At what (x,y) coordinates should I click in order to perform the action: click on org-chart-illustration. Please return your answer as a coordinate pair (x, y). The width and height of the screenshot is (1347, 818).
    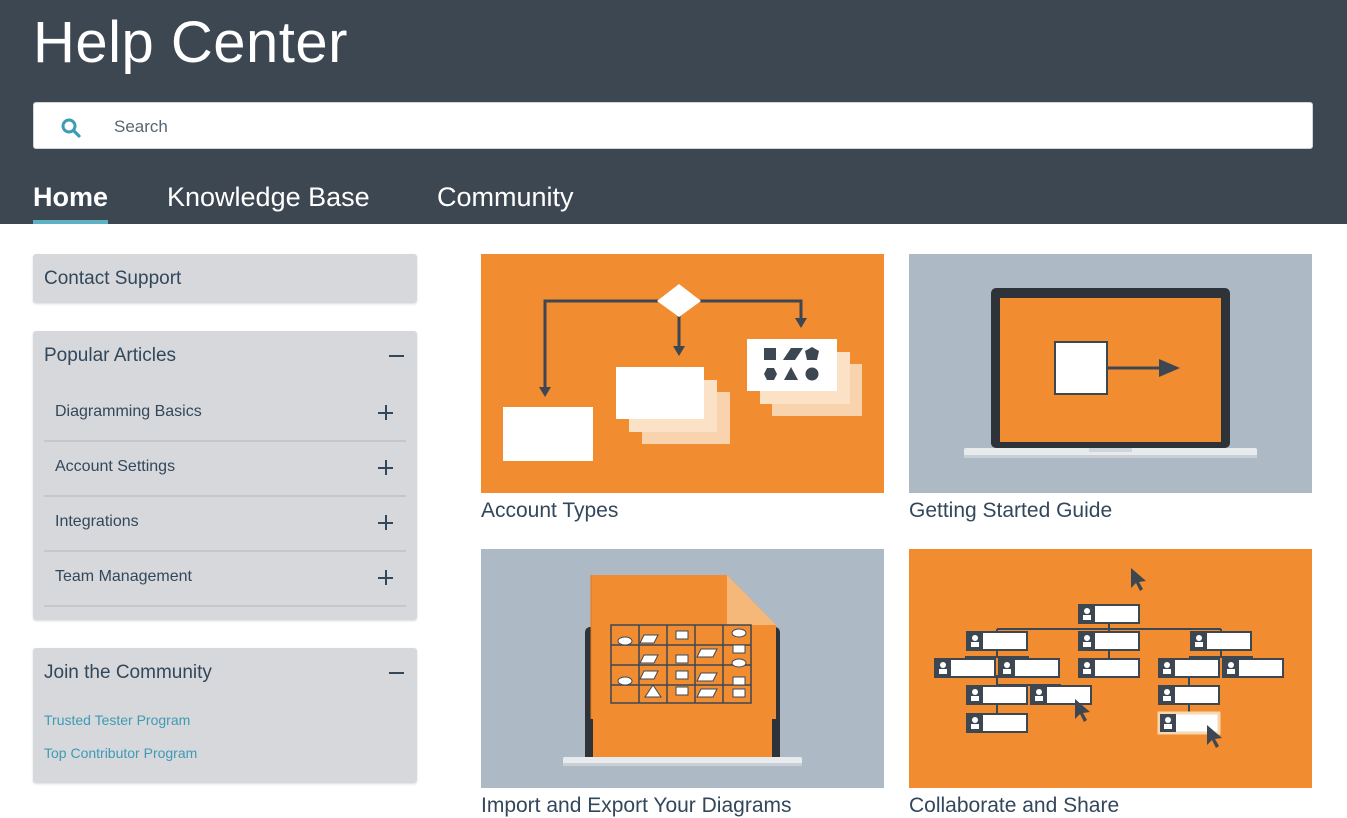
    Looking at the image, I should click on (1110, 668).